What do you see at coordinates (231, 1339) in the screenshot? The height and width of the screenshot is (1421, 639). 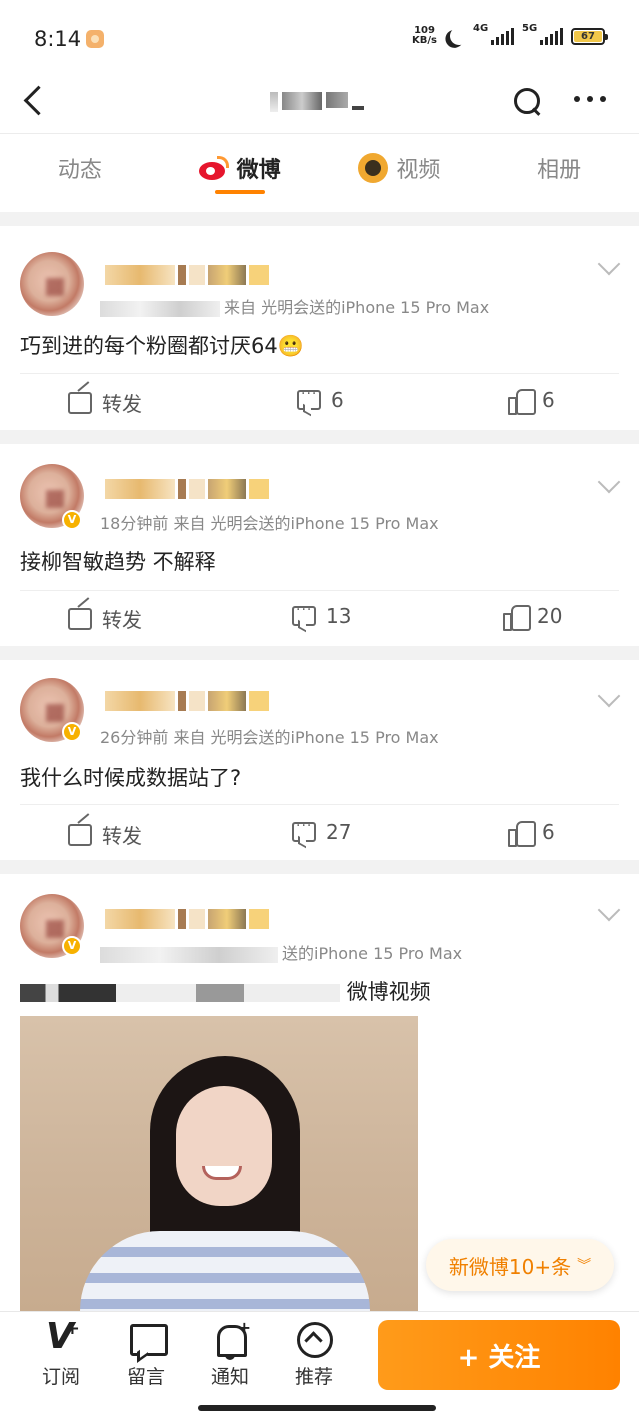 I see `bell-icon: +` at bounding box center [231, 1339].